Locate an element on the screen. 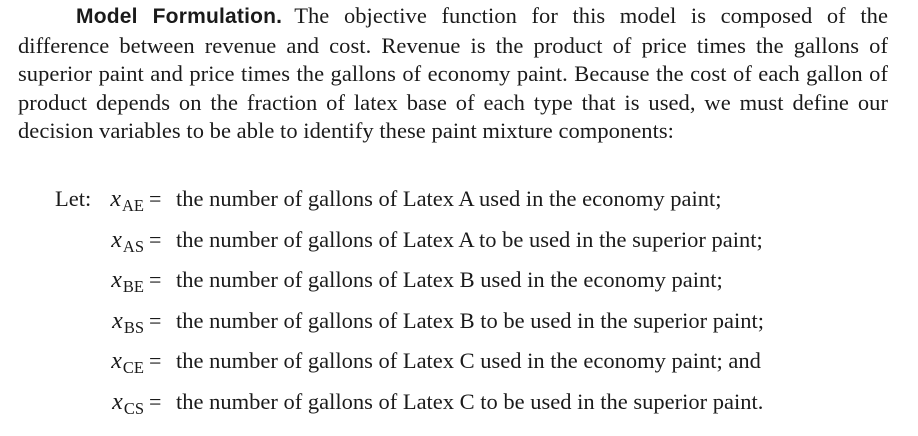 This screenshot has width=918, height=436. variable-symbol: xCS is located at coordinates (128, 403).